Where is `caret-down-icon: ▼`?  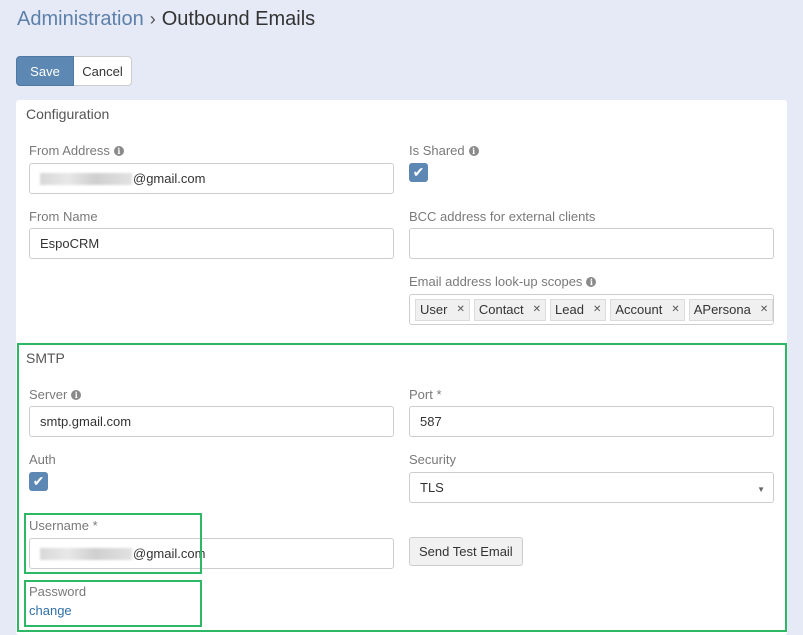 caret-down-icon: ▼ is located at coordinates (761, 489).